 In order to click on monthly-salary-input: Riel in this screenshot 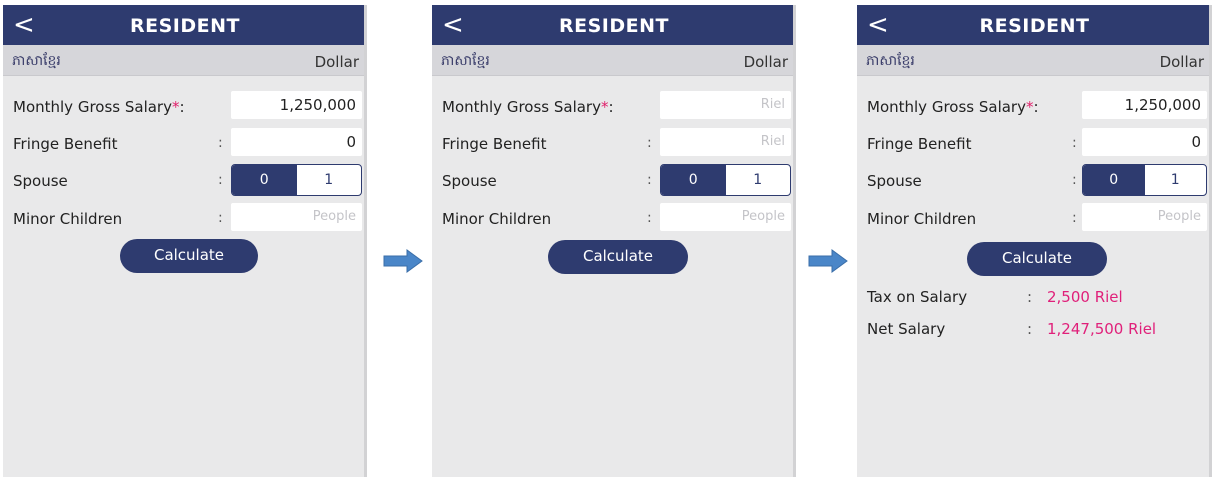, I will do `click(725, 105)`.